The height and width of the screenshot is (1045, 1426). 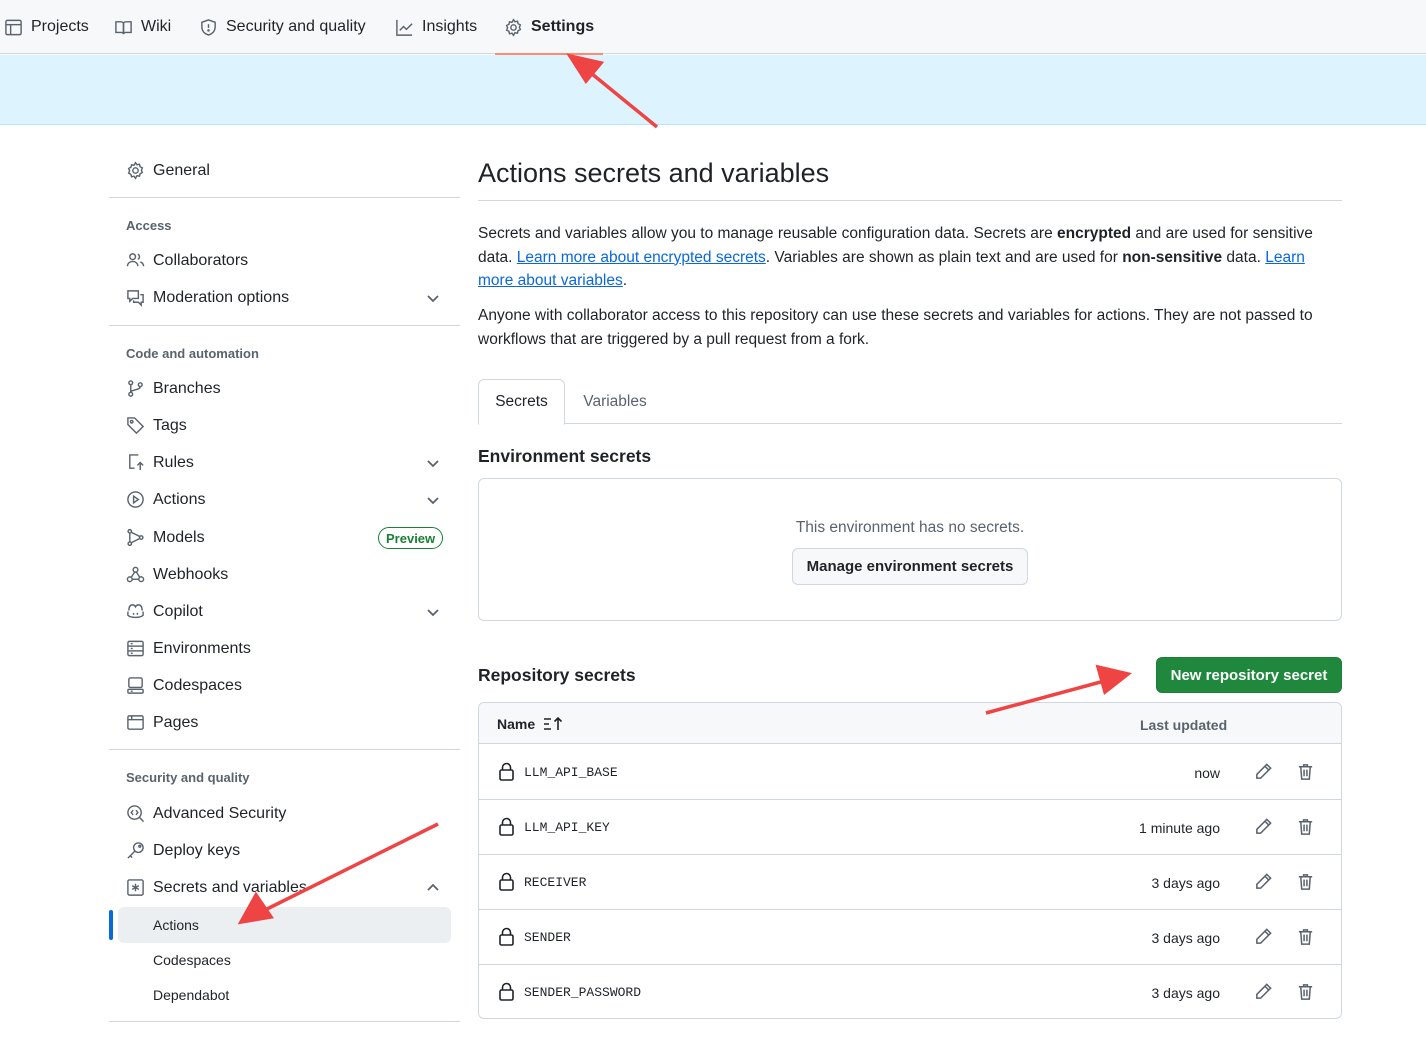 I want to click on sidebar-item-codespaces: Codespaces, so click(x=284, y=686).